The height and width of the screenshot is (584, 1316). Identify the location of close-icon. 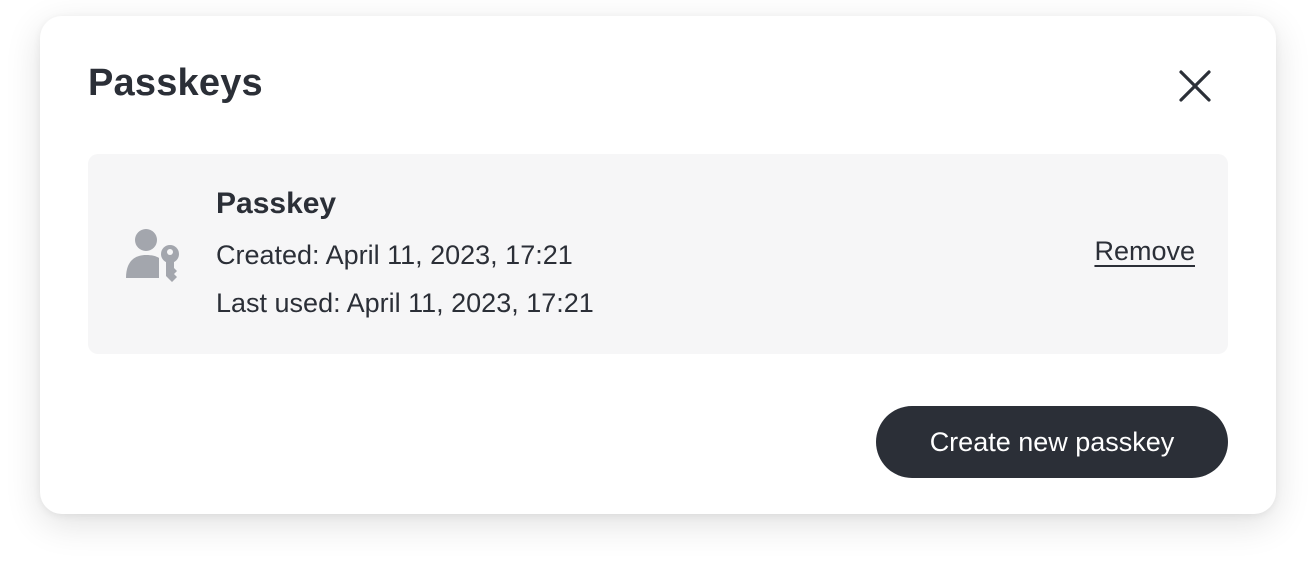
(1195, 86).